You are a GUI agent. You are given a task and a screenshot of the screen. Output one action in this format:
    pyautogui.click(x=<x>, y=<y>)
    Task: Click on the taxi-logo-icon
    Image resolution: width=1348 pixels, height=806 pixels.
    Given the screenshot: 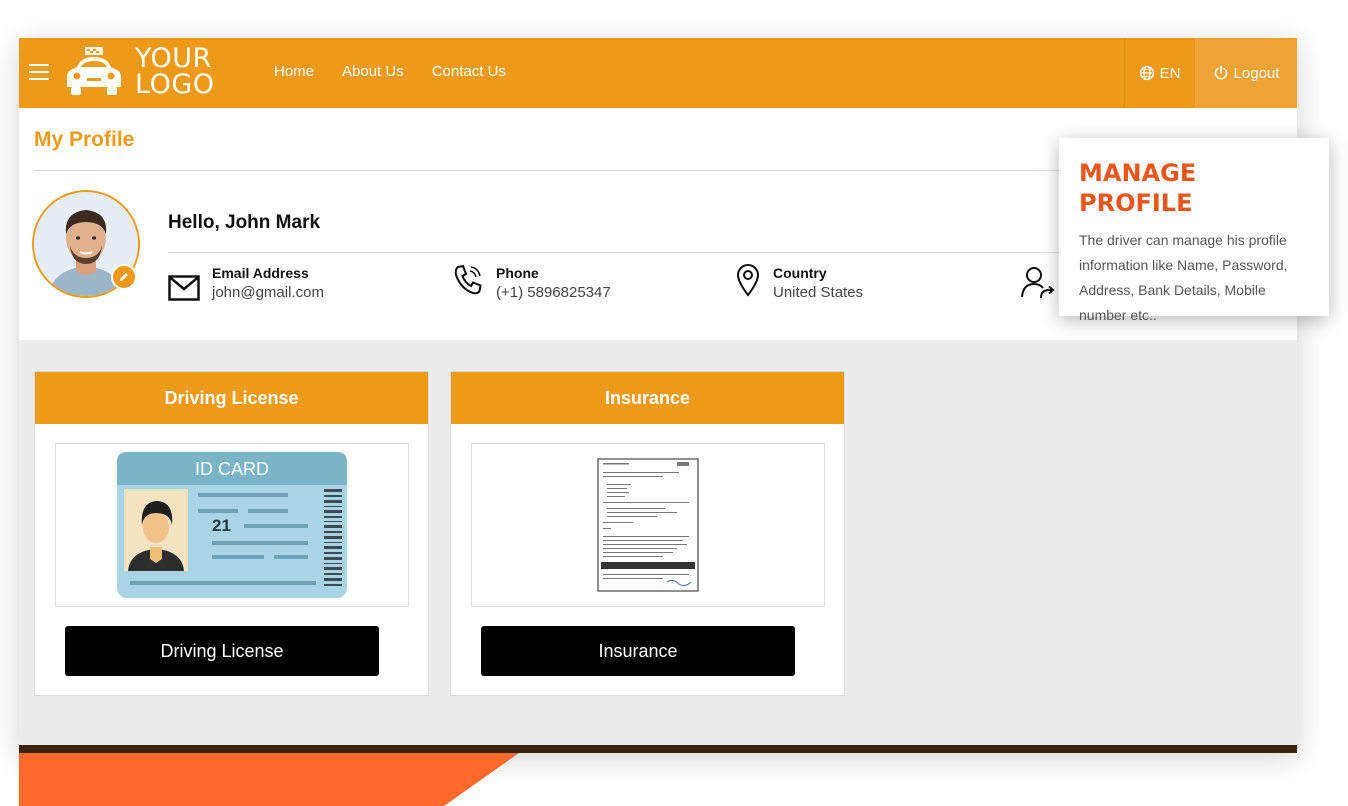 What is the action you would take?
    pyautogui.click(x=94, y=71)
    